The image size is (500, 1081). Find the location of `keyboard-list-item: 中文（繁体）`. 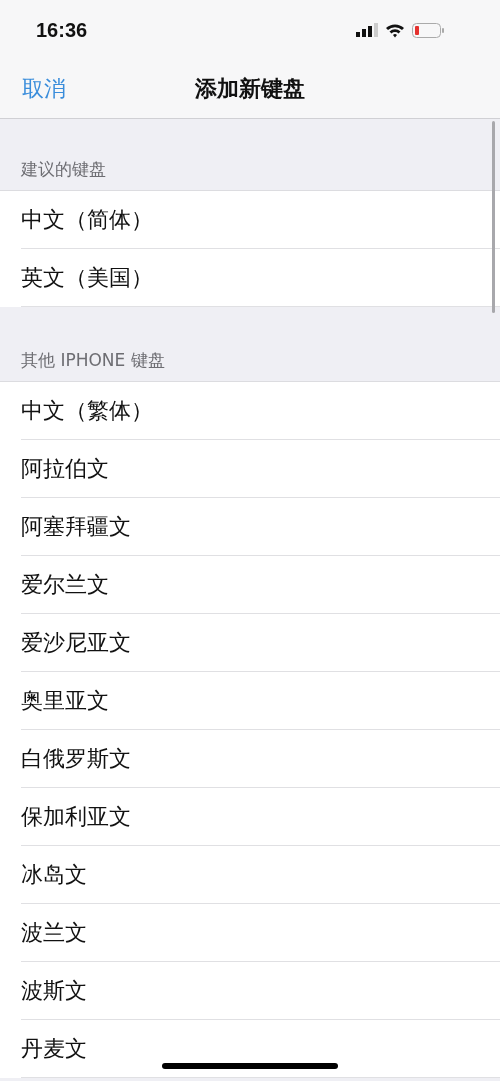

keyboard-list-item: 中文（繁体） is located at coordinates (87, 410).